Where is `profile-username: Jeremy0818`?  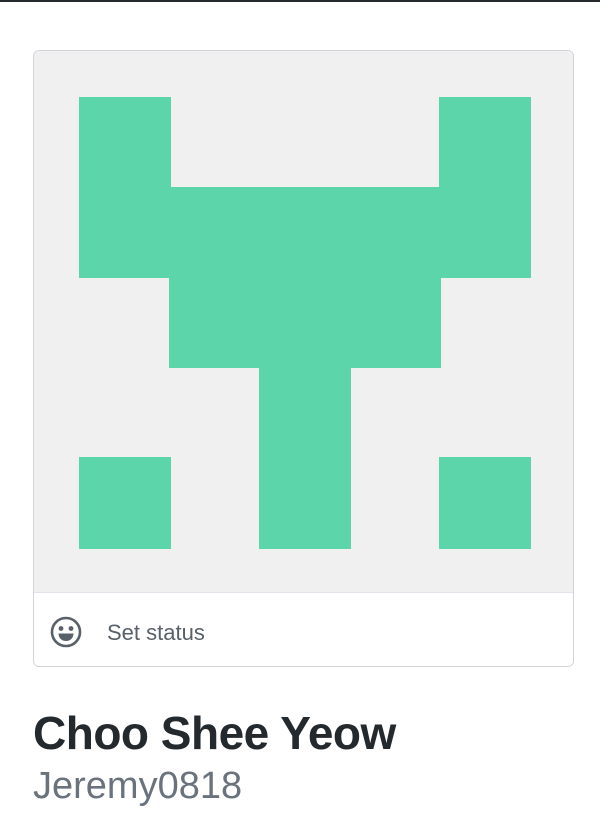
profile-username: Jeremy0818 is located at coordinates (138, 786).